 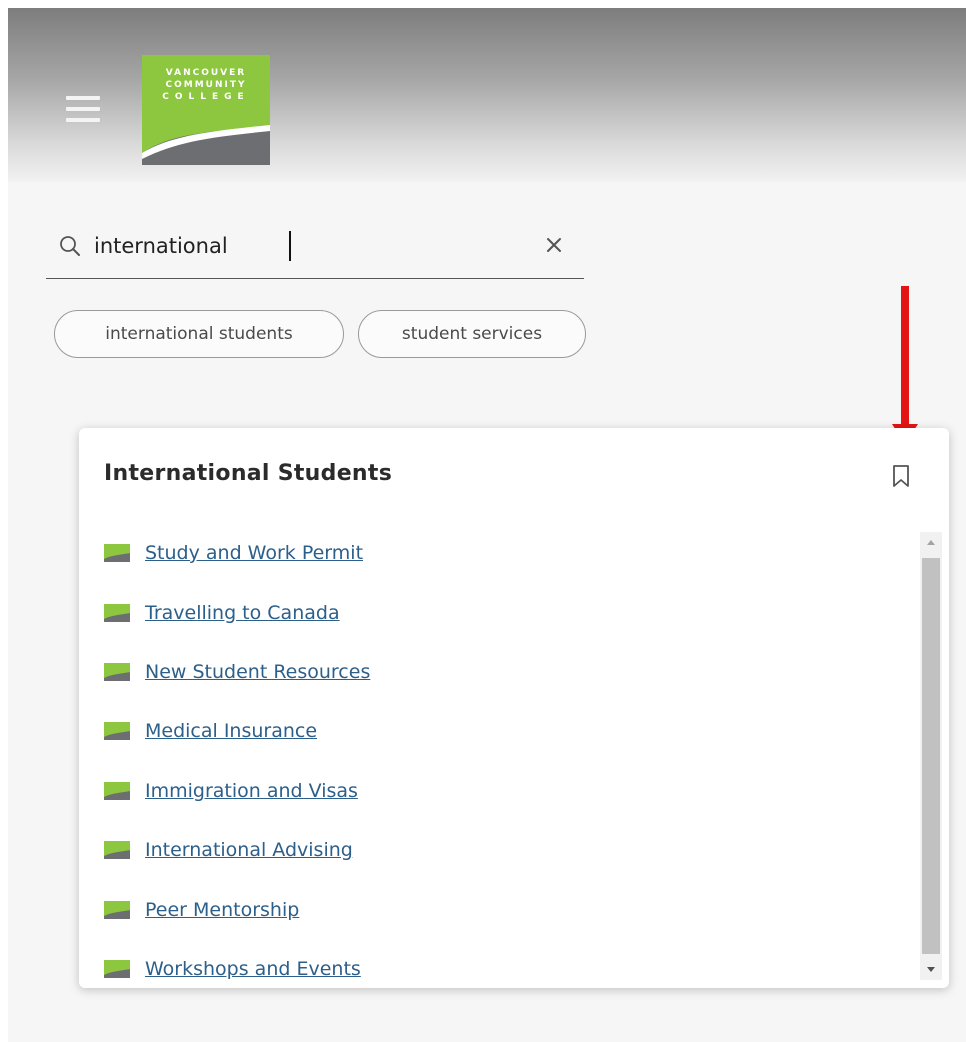 What do you see at coordinates (931, 969) in the screenshot?
I see `scroll-down-arrow-icon` at bounding box center [931, 969].